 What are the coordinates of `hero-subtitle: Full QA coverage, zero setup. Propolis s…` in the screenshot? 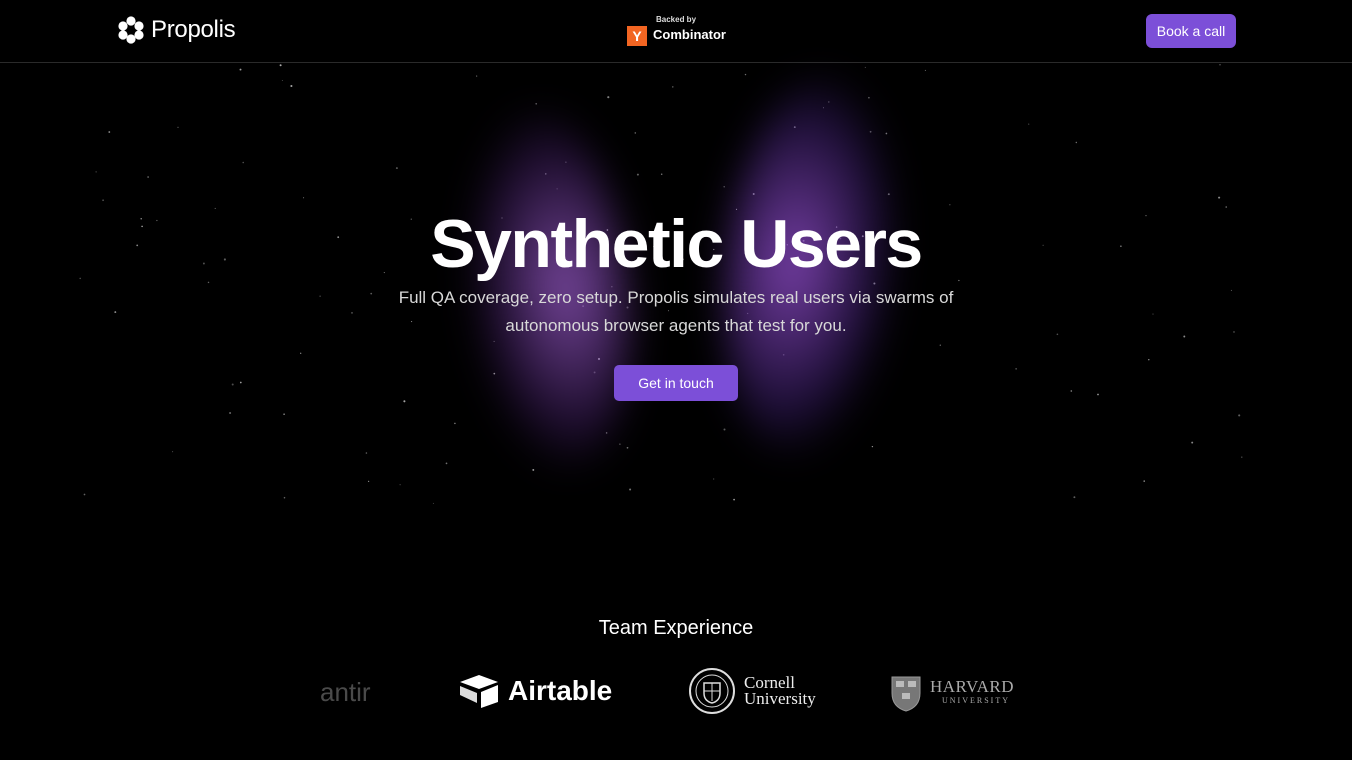 It's located at (676, 312).